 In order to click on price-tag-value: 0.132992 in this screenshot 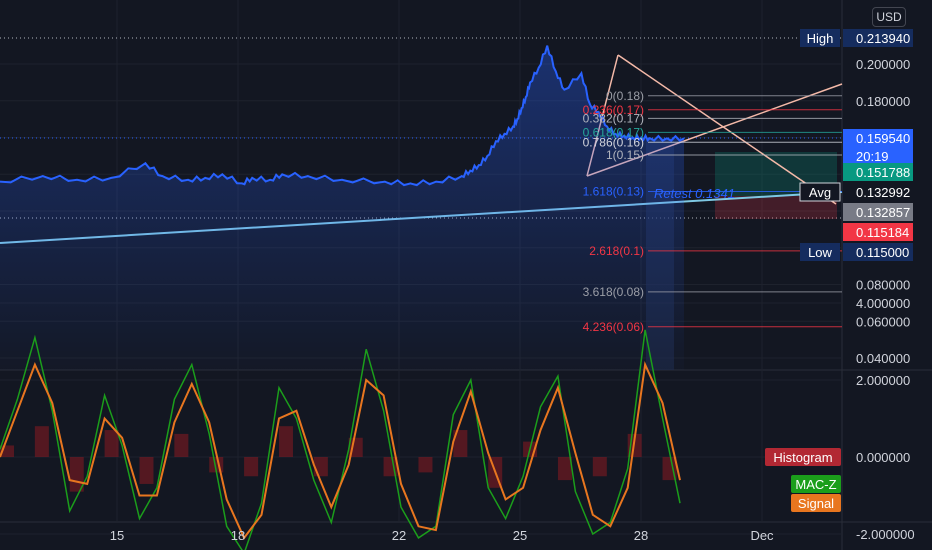, I will do `click(883, 192)`.